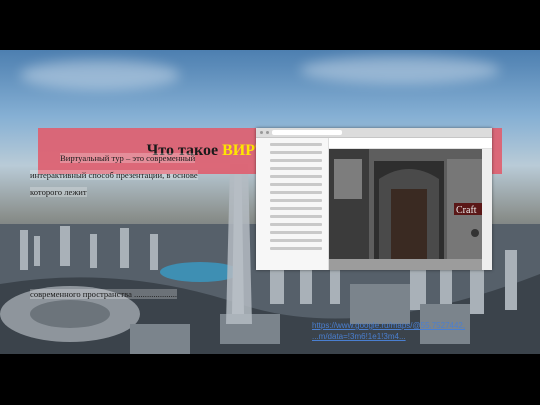 This screenshot has width=540, height=405. I want to click on link-line: https://www.google.ru/maps/@55.7527442,, so click(388, 325).